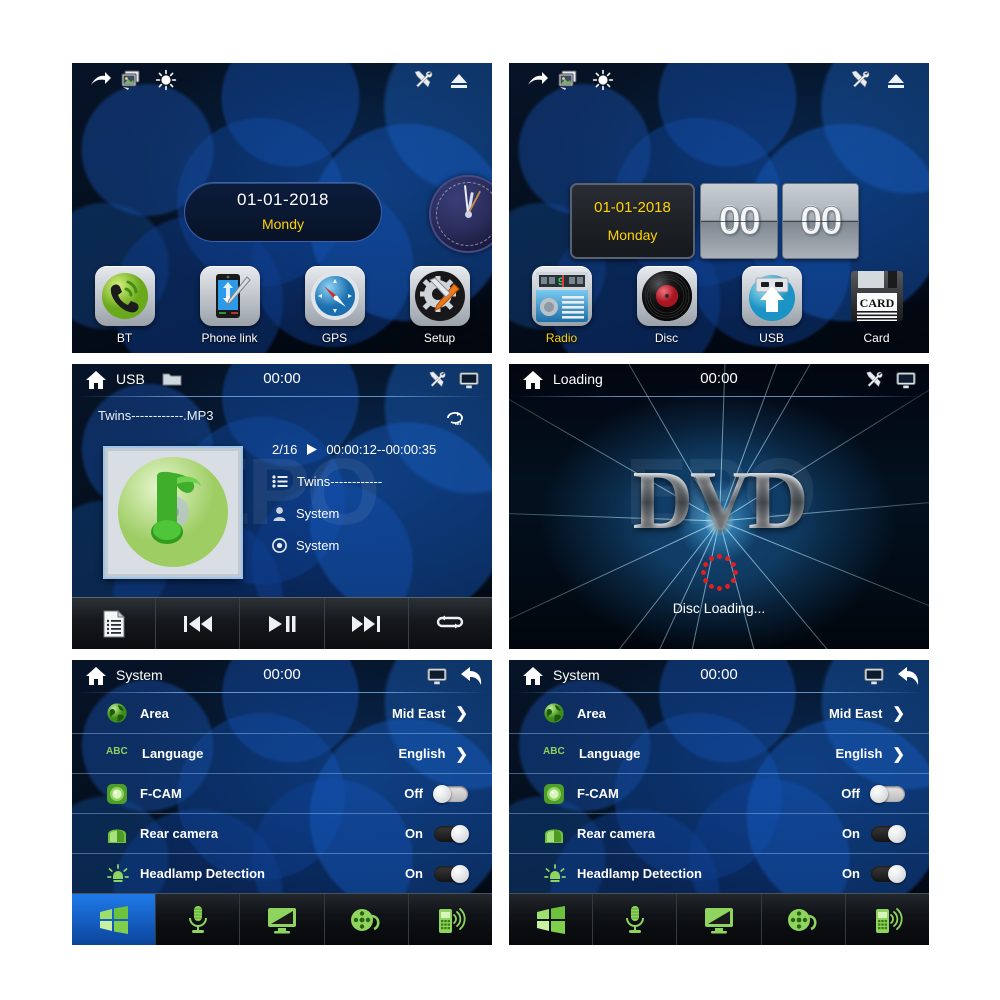  Describe the element at coordinates (117, 713) in the screenshot. I see `globe-icon` at that location.